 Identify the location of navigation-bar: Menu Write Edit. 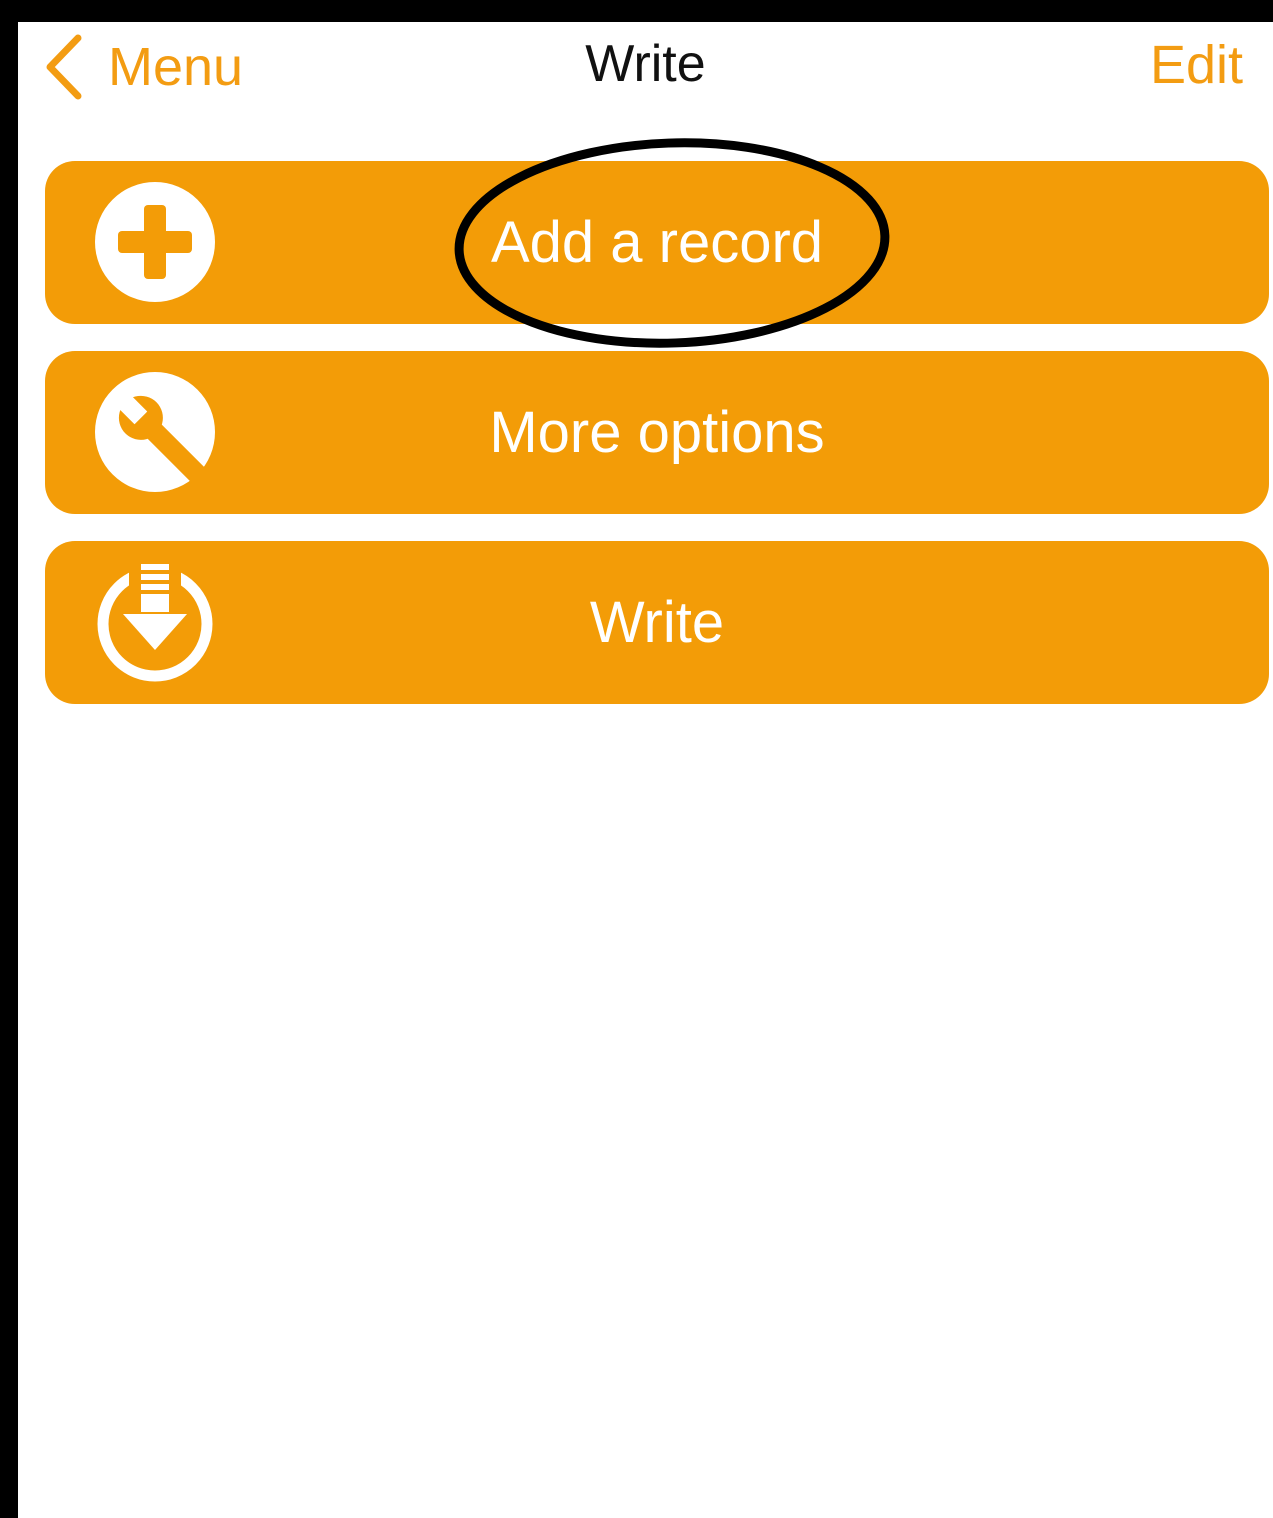
(645, 67).